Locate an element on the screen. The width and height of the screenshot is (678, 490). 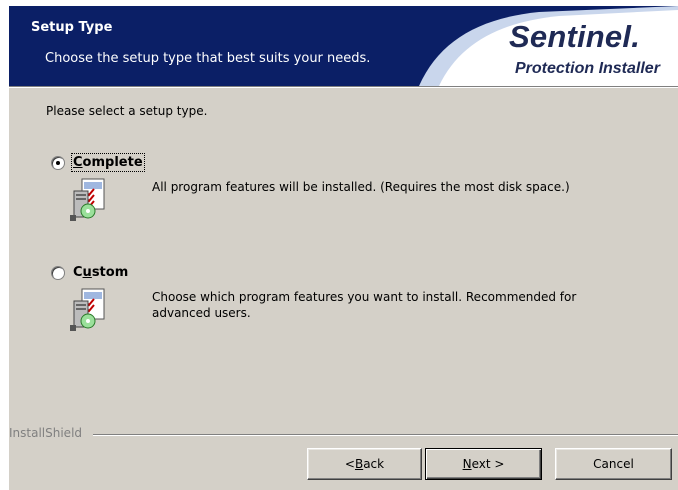
button-text: ack is located at coordinates (374, 464).